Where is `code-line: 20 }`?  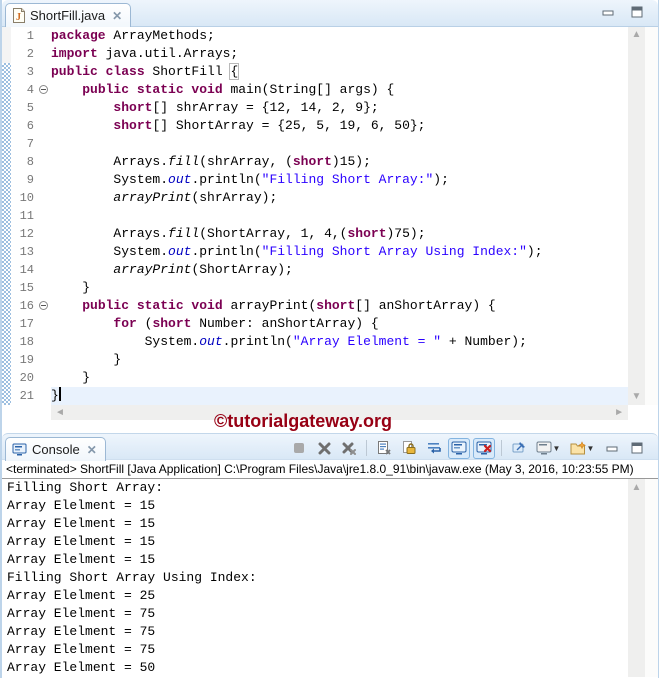 code-line: 20 } is located at coordinates (319, 378).